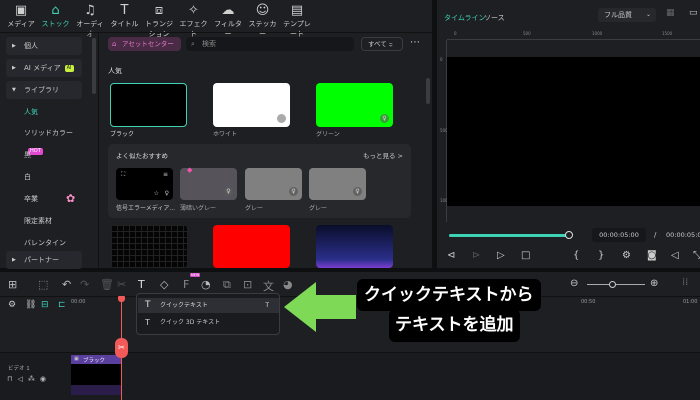 This screenshot has height=400, width=700. I want to click on magic-icon: ⁂, so click(34, 379).